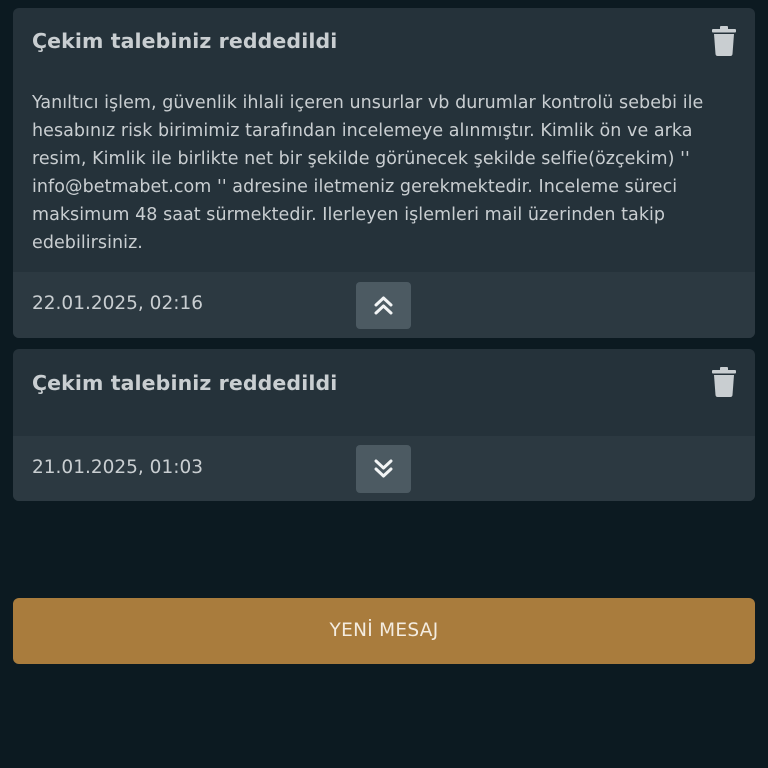 Image resolution: width=768 pixels, height=768 pixels. What do you see at coordinates (384, 631) in the screenshot?
I see `new-message-button: YENİ MESAJ` at bounding box center [384, 631].